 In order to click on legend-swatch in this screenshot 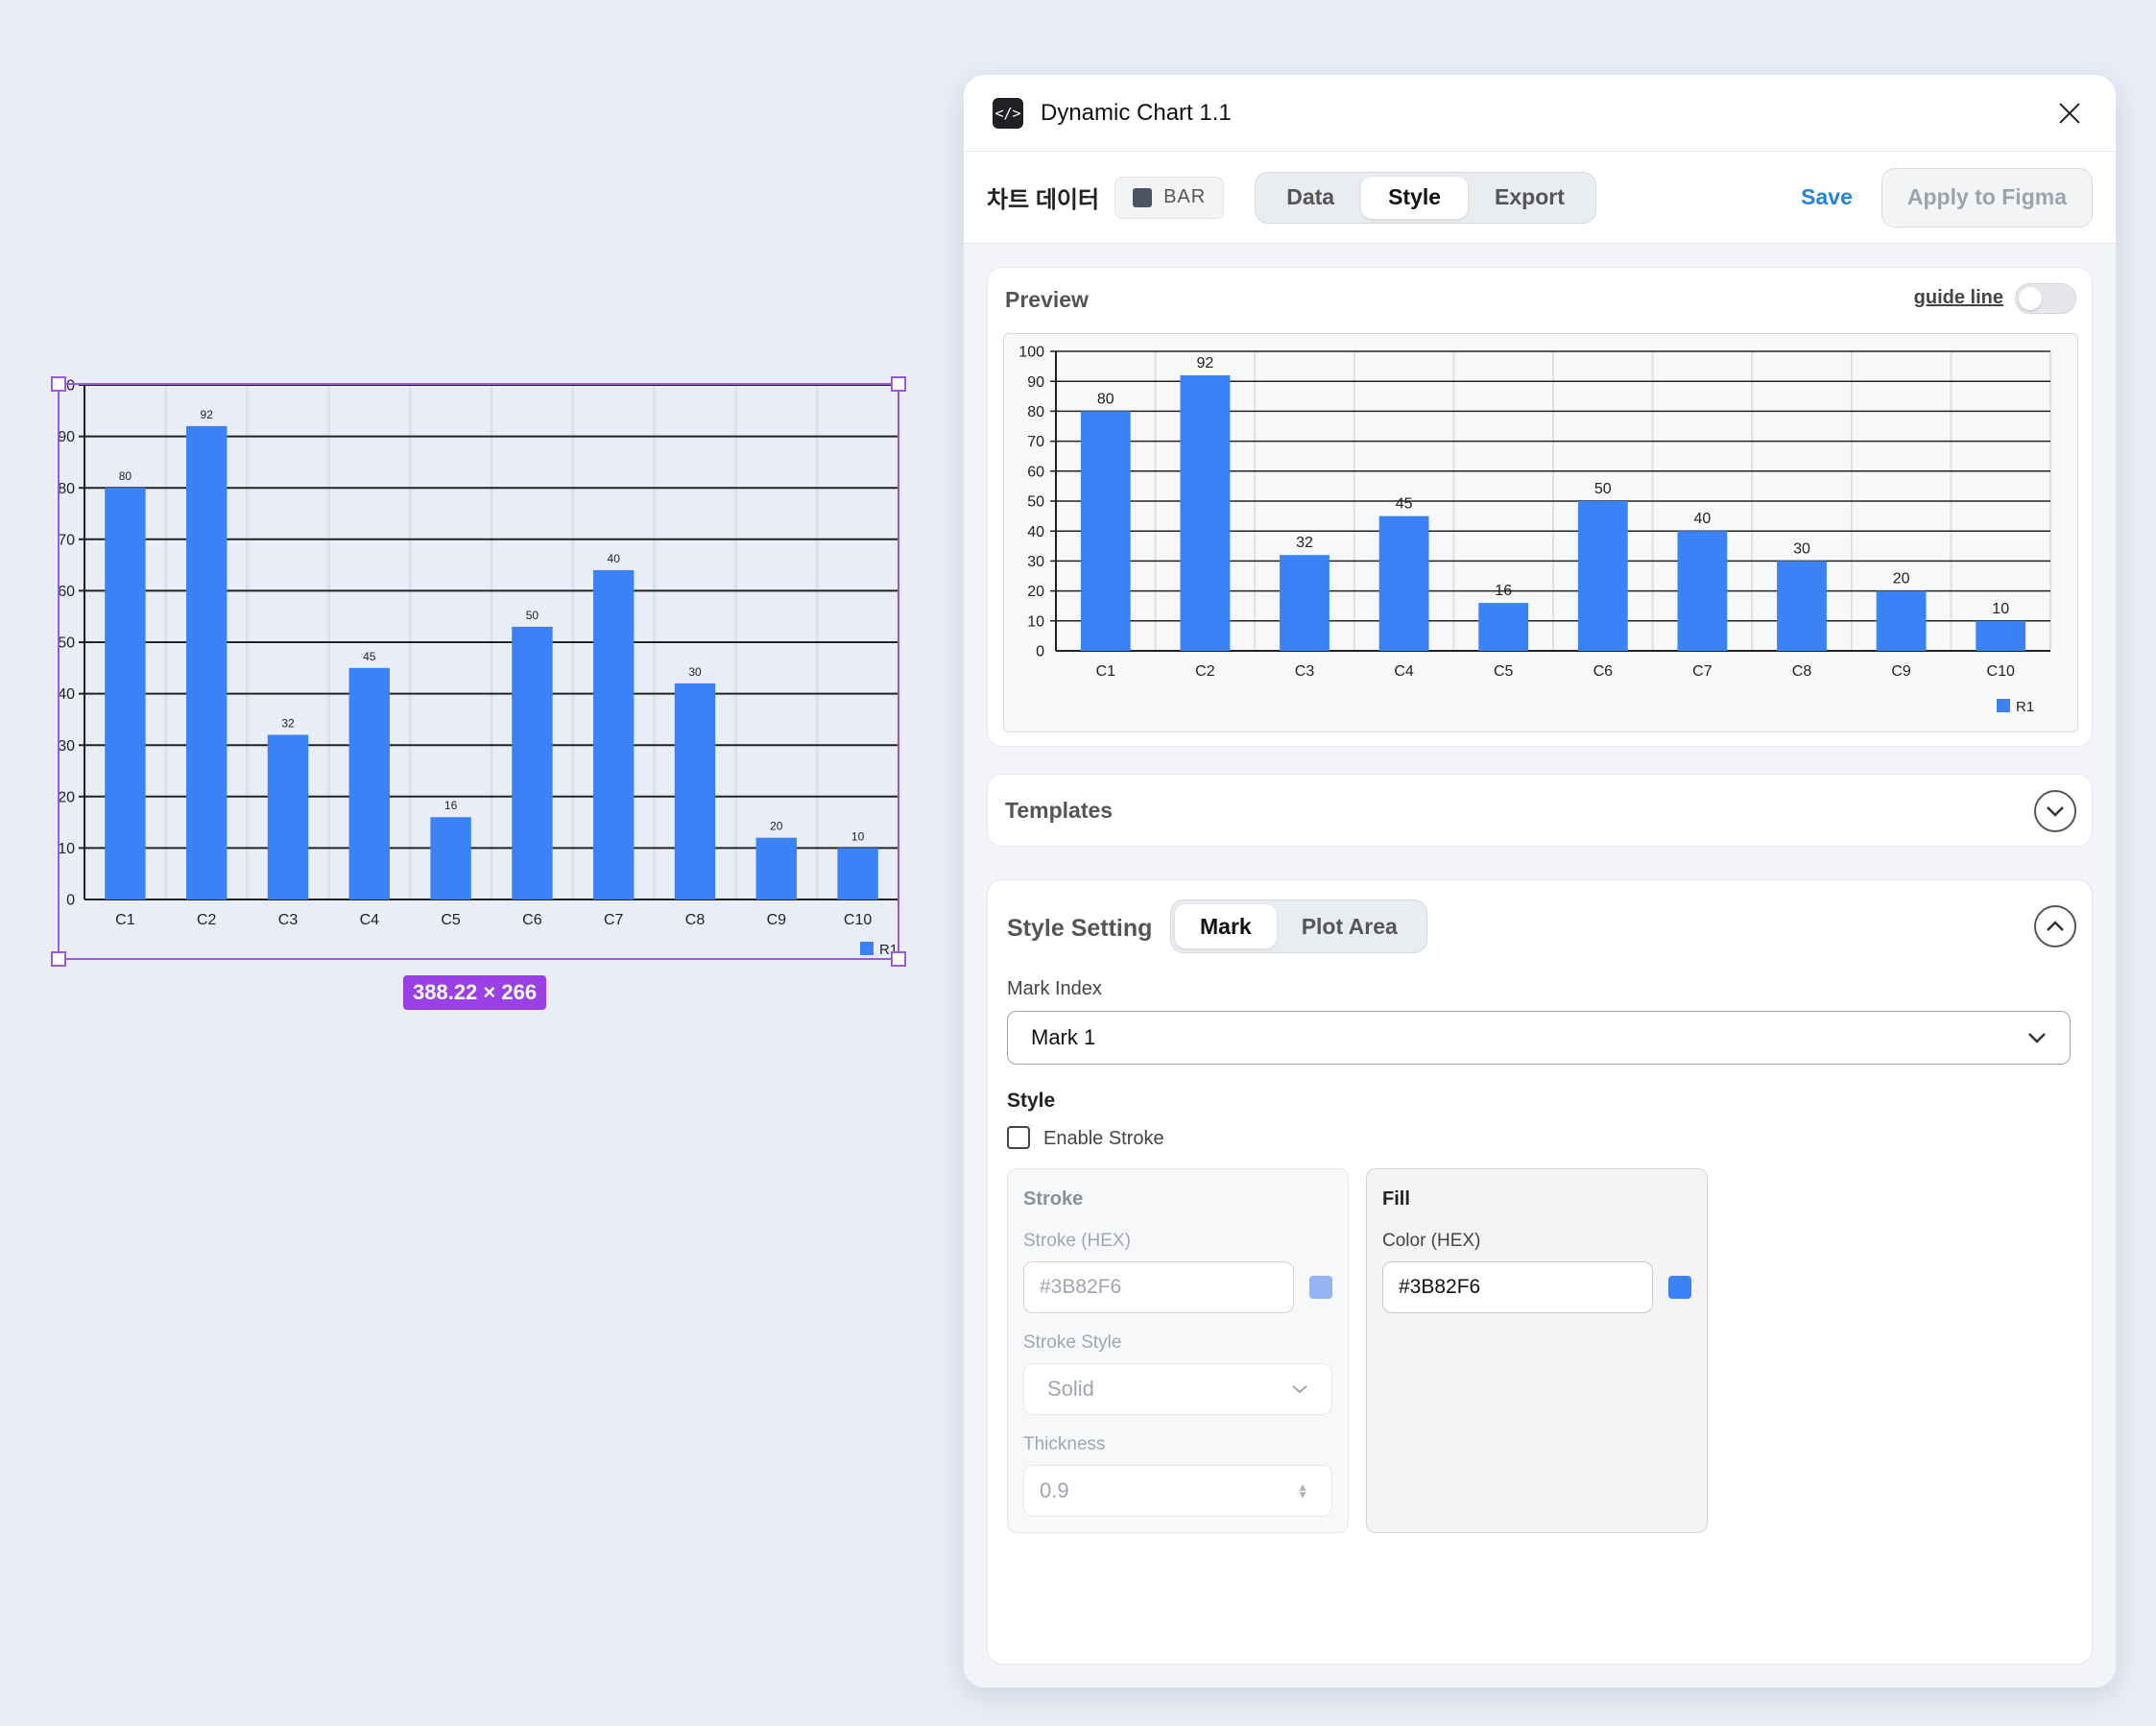, I will do `click(867, 949)`.